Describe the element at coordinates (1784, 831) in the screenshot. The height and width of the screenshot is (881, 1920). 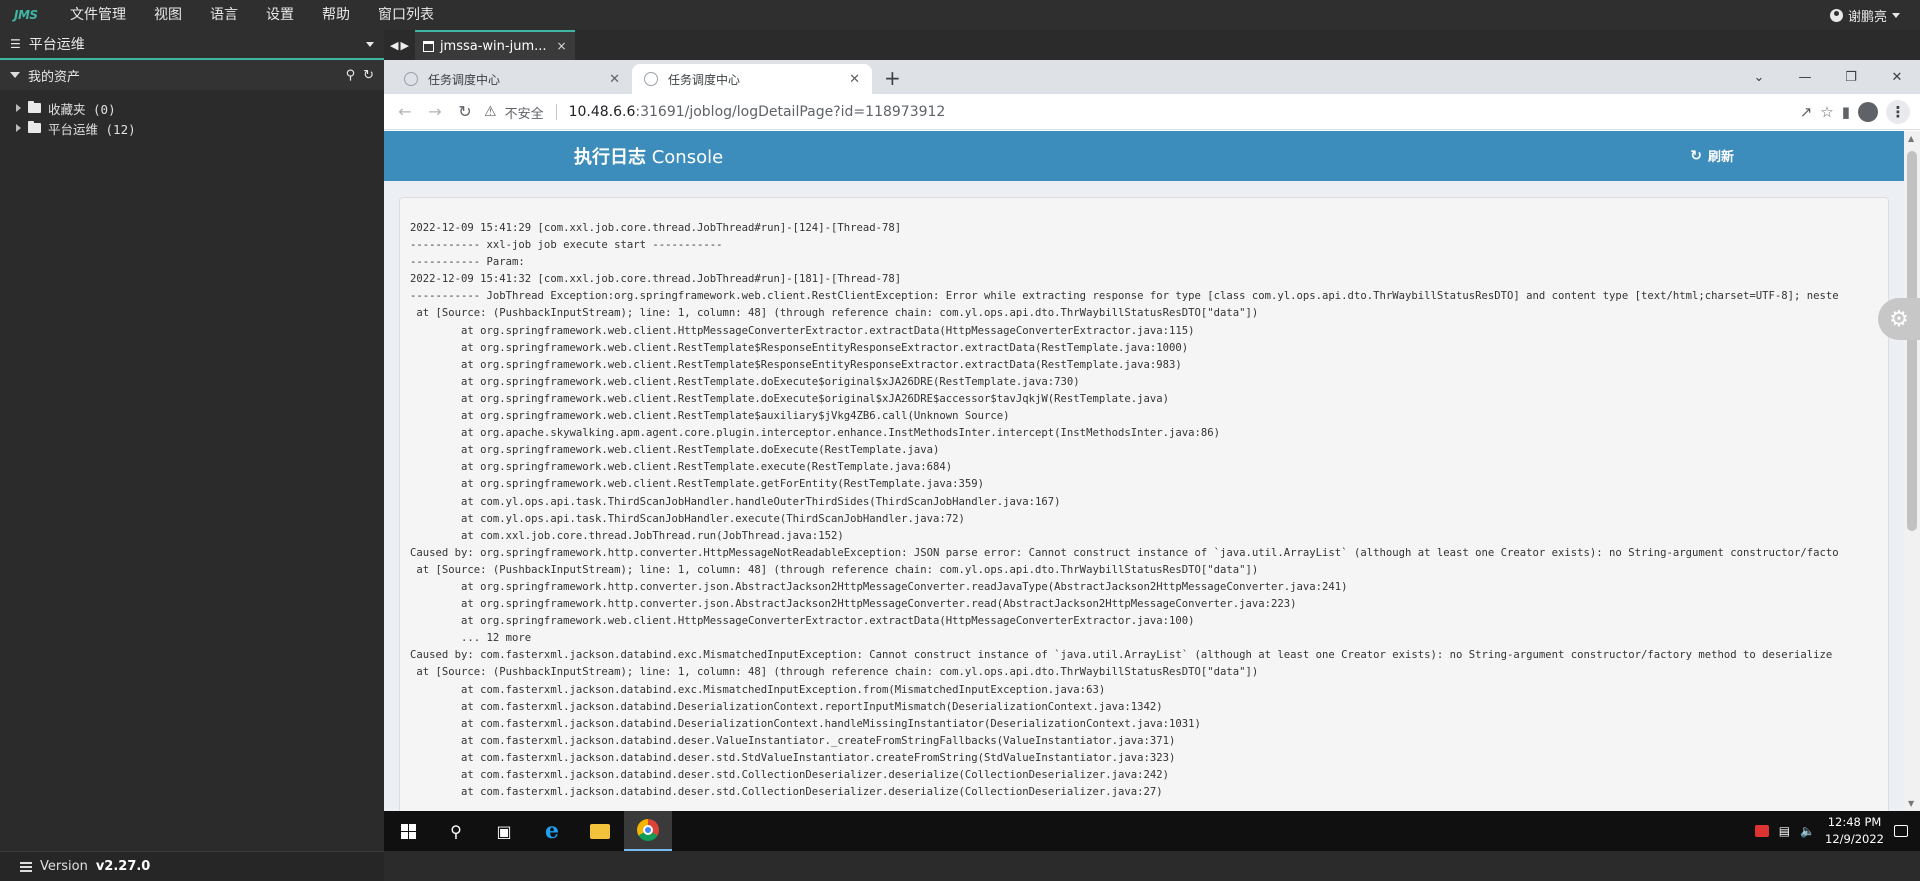
I see `network-icon: ▤` at that location.